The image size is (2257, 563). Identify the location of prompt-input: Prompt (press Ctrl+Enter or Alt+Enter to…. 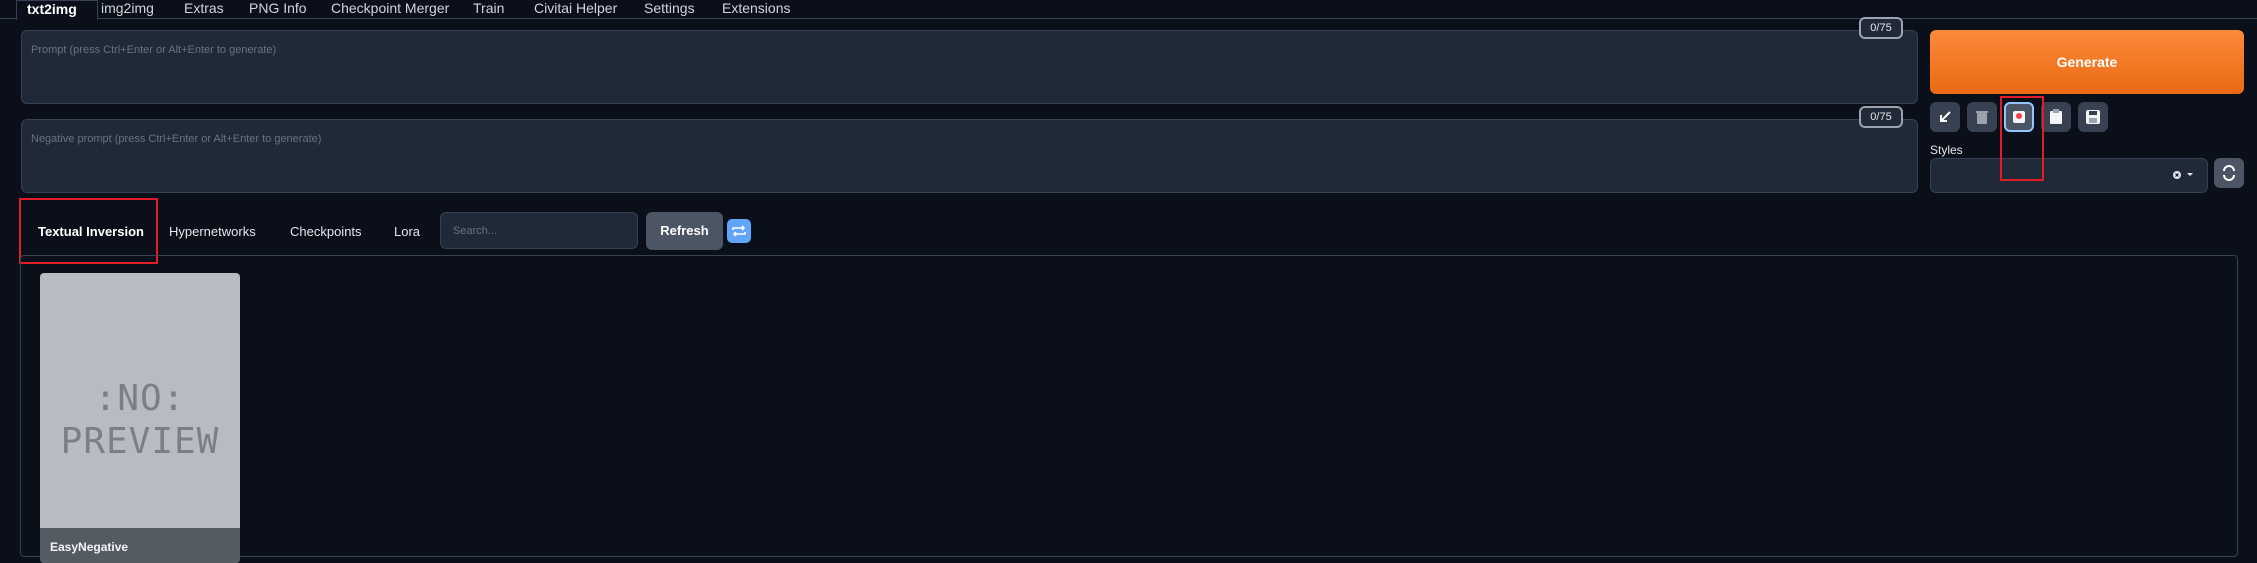
(969, 67).